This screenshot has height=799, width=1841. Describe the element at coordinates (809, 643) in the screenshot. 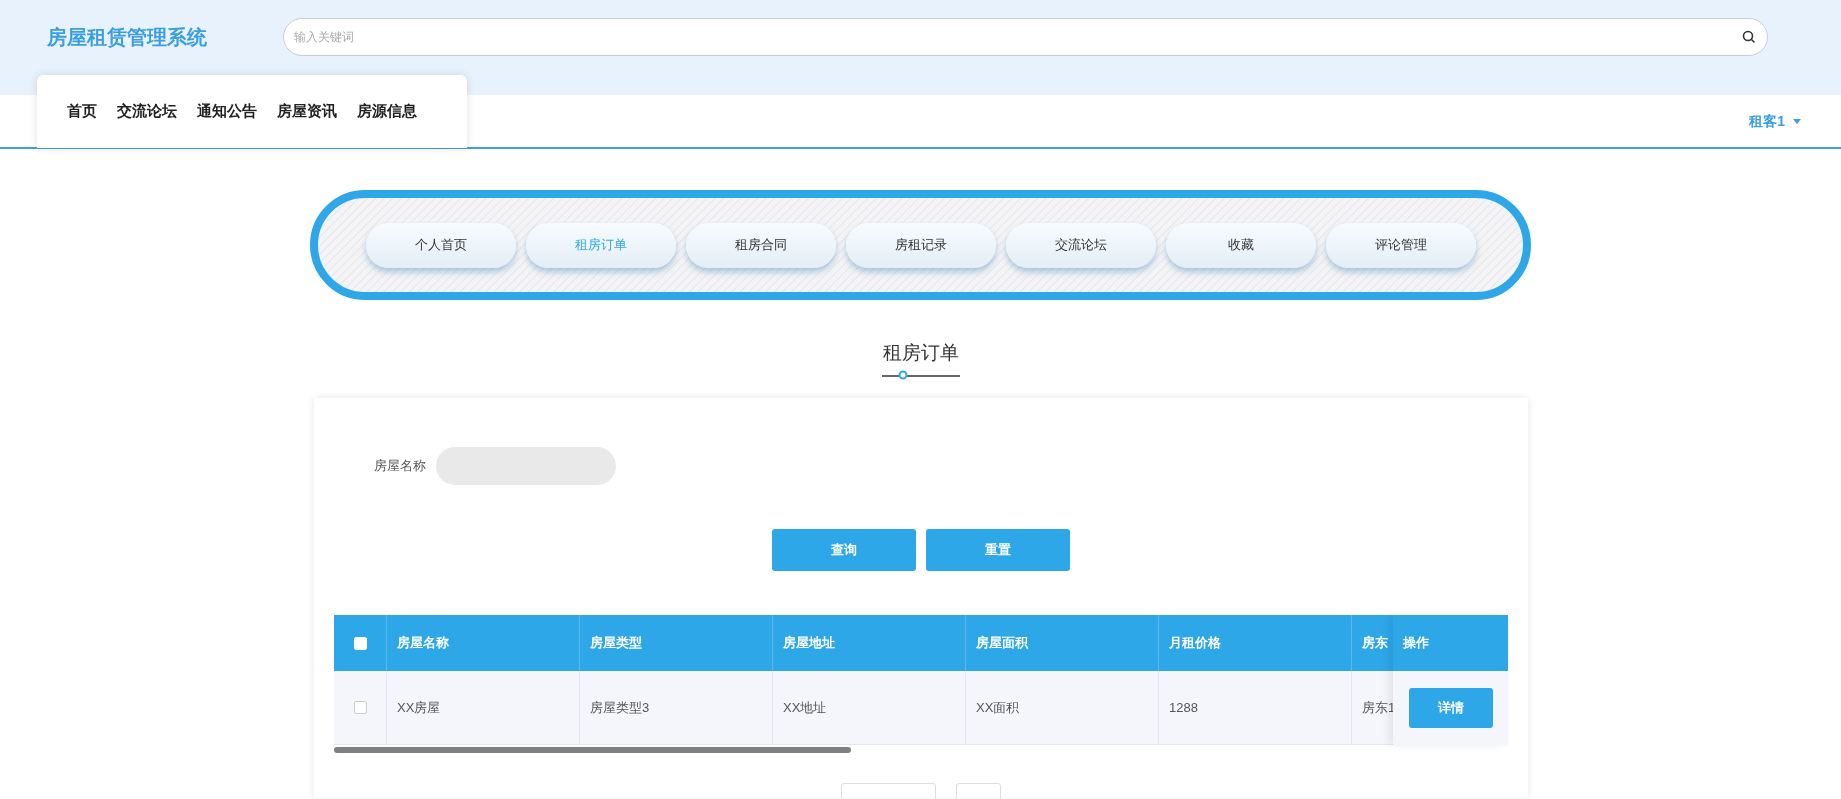

I see `table-header-cell-text: 房屋地址` at that location.